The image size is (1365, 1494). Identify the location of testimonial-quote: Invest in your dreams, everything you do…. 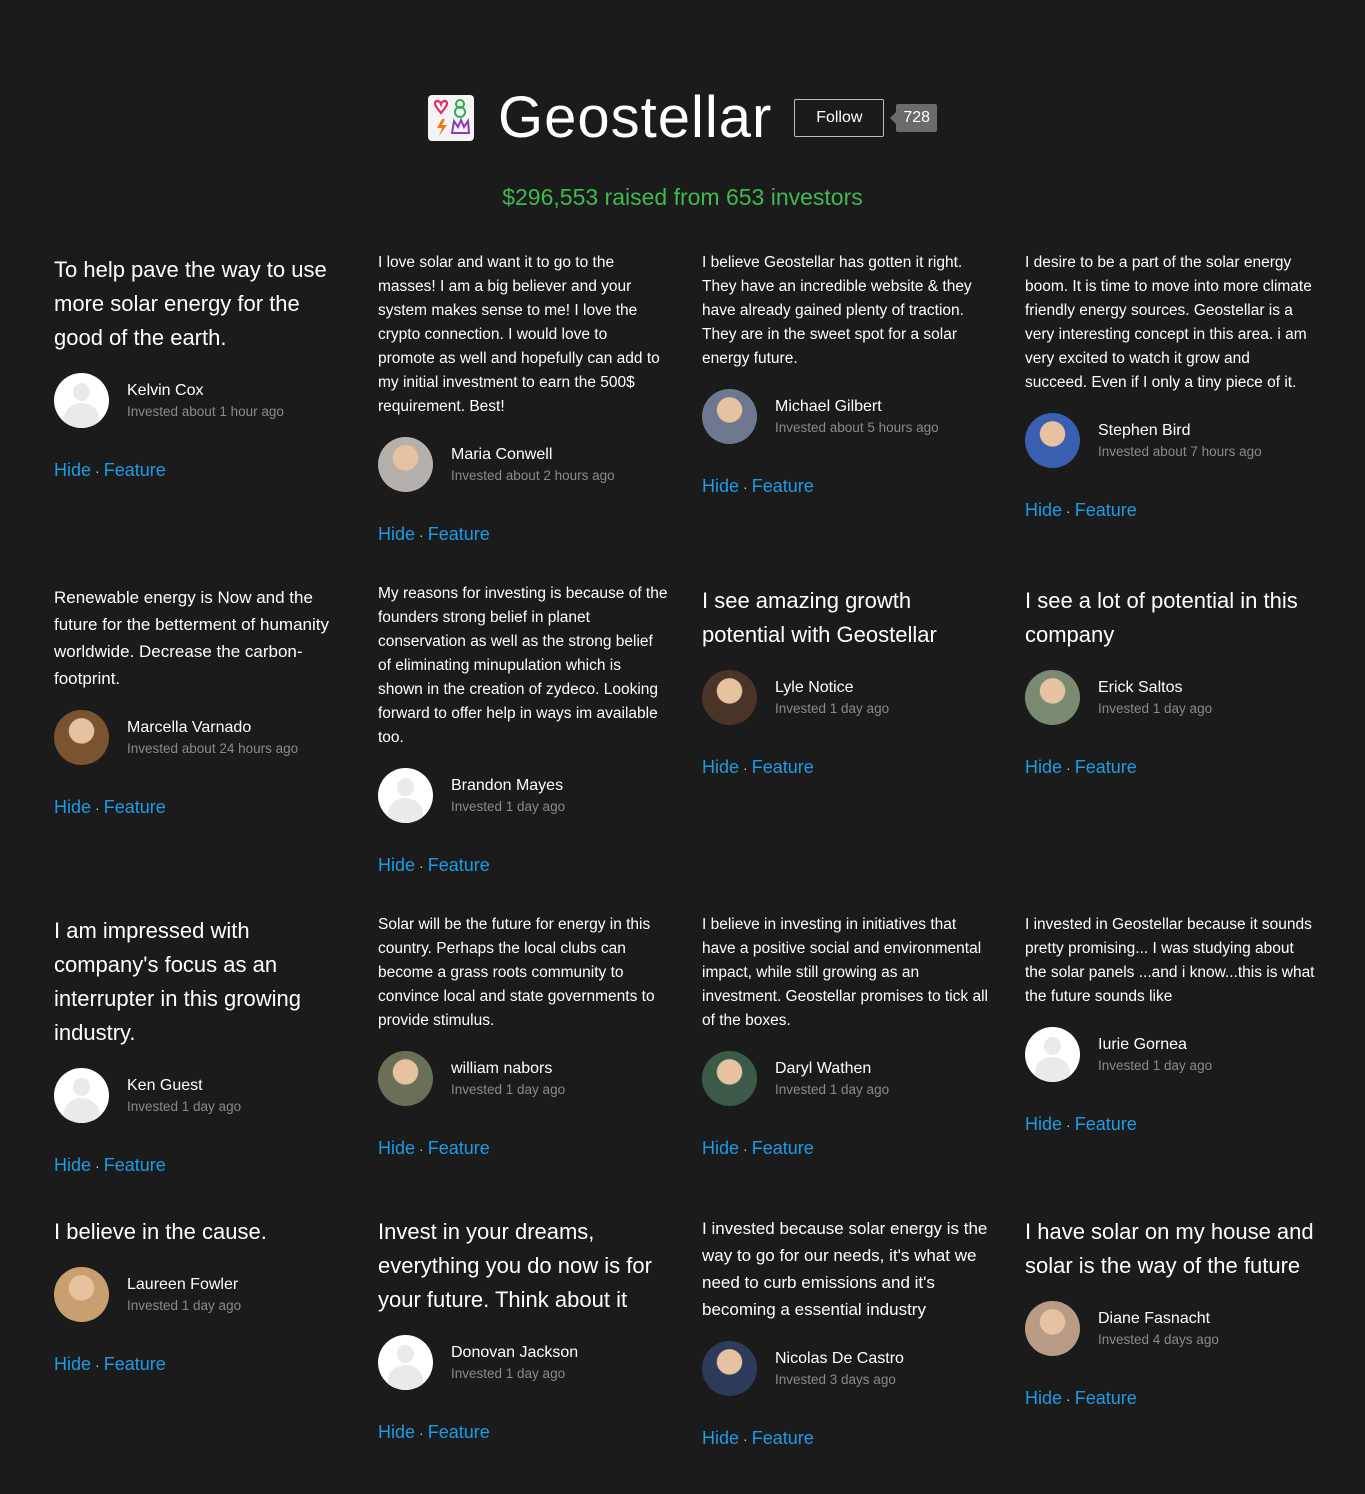
(515, 1265).